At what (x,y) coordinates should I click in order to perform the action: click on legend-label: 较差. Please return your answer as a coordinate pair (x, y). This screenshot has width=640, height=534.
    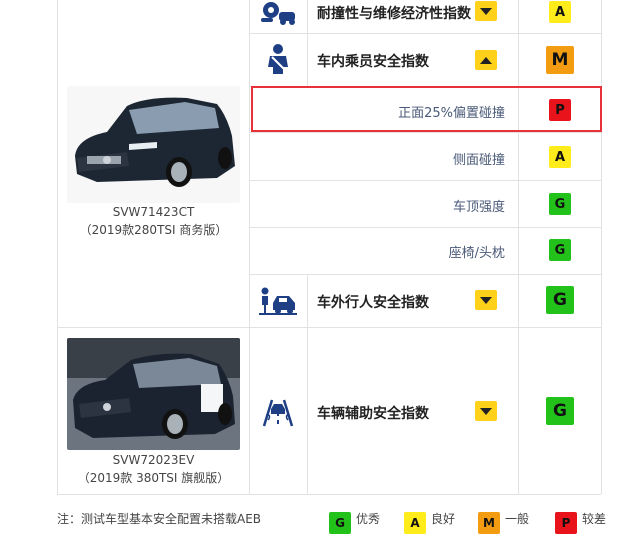
    Looking at the image, I should click on (594, 519).